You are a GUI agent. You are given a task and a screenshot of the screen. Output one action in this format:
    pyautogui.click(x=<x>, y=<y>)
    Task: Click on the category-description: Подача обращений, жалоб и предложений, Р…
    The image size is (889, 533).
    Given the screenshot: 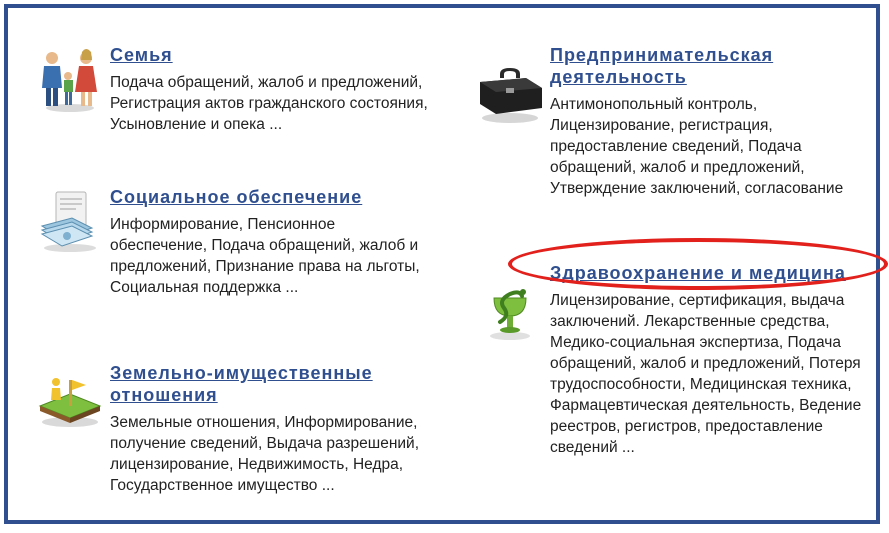 What is the action you would take?
    pyautogui.click(x=269, y=103)
    